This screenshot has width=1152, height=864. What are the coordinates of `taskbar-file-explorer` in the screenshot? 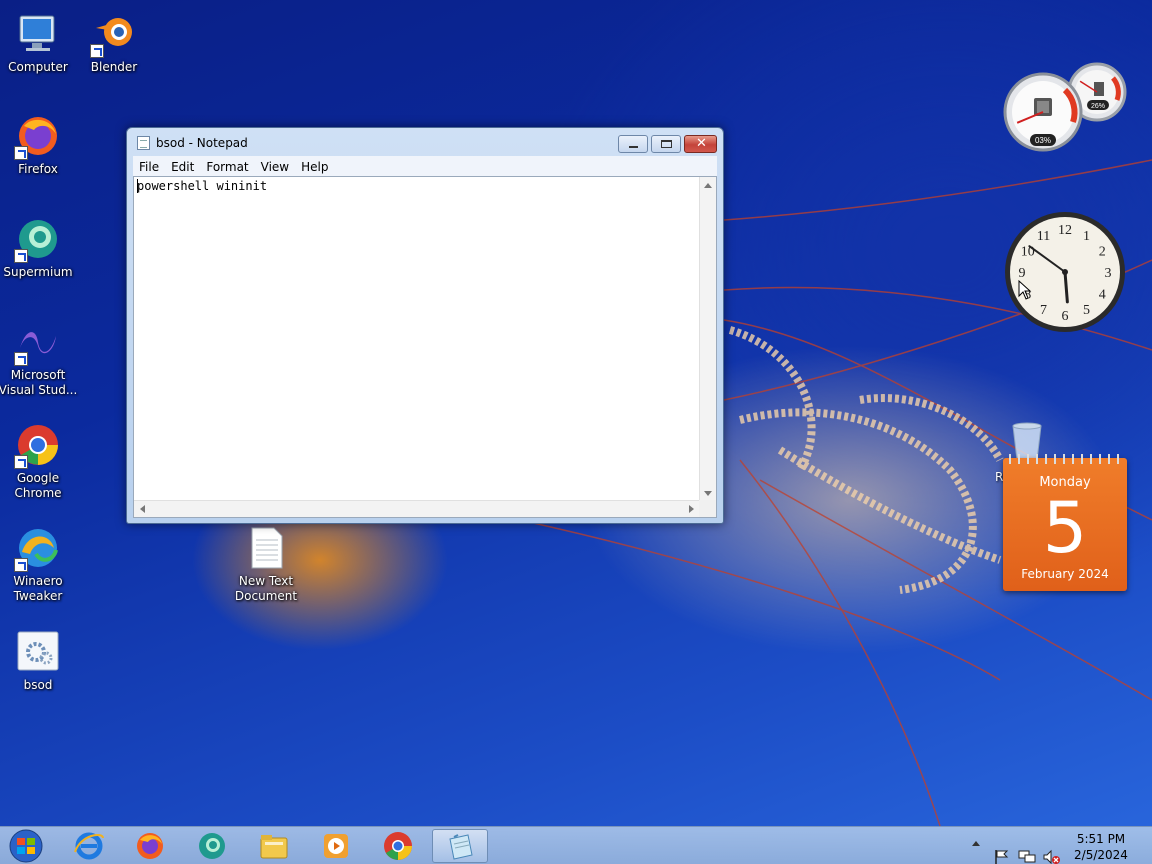 It's located at (275, 846).